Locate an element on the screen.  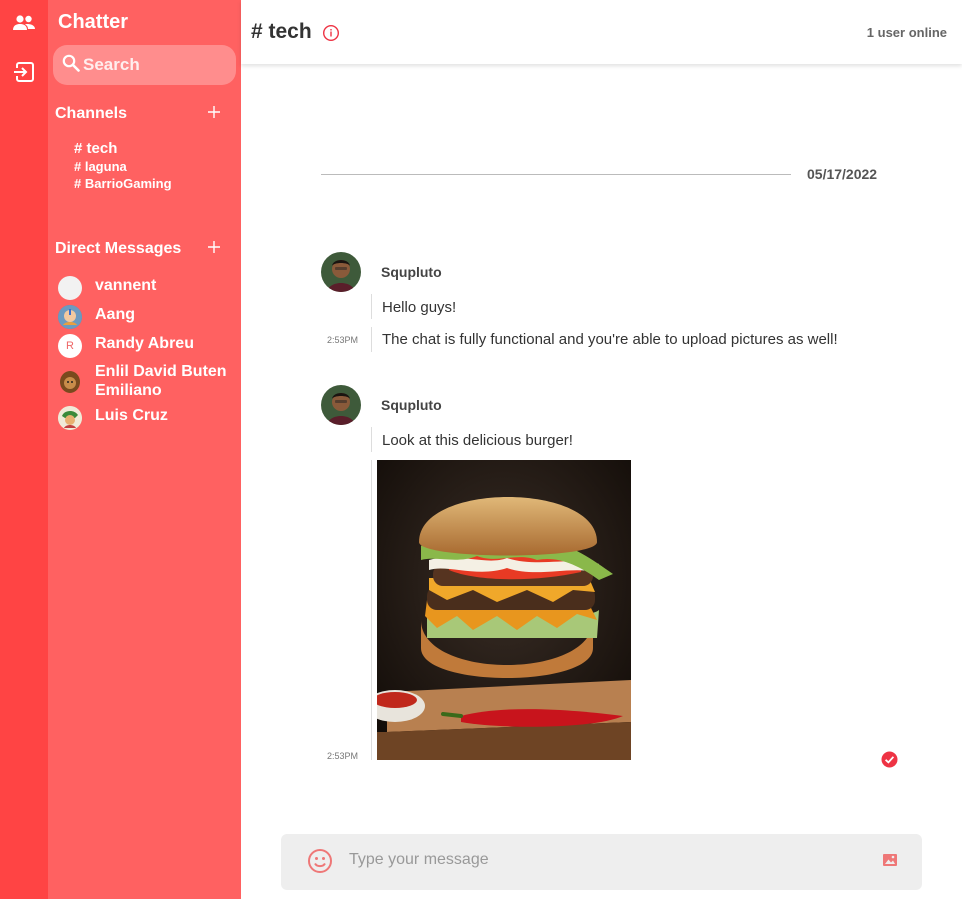
dm-name: vannent is located at coordinates (126, 285).